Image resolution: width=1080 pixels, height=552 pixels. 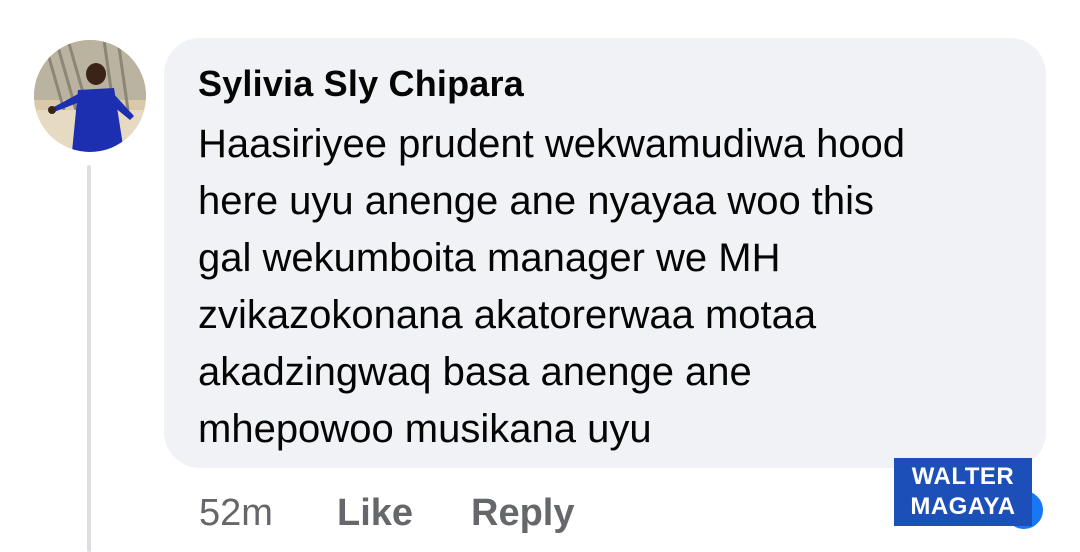 What do you see at coordinates (963, 492) in the screenshot?
I see `watermark-logo: WALTER MAGAYA` at bounding box center [963, 492].